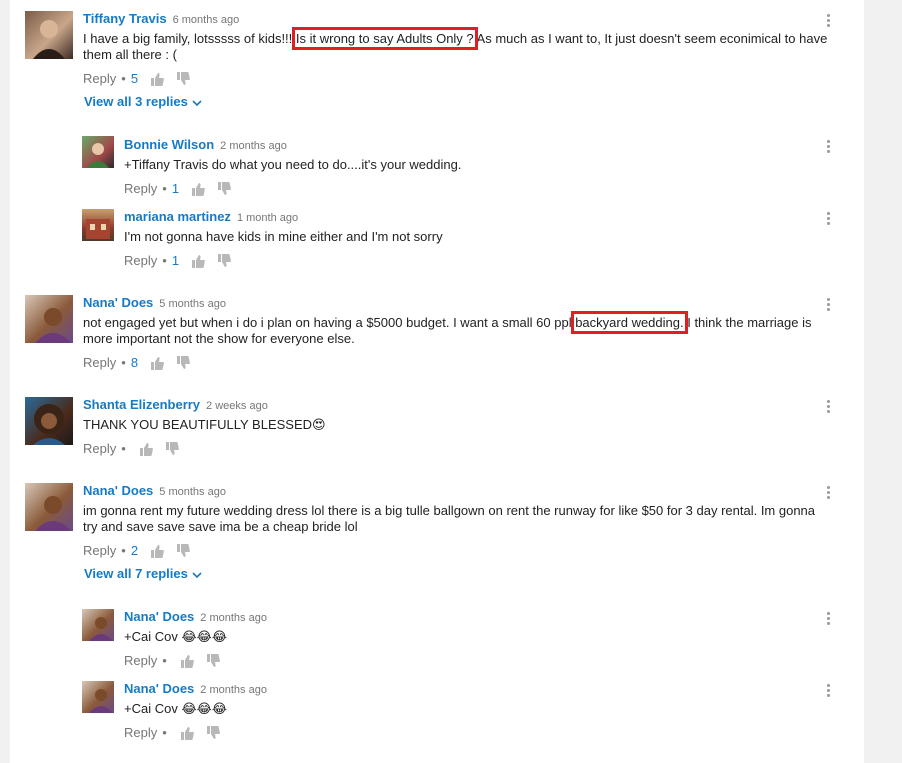 Image resolution: width=902 pixels, height=763 pixels. What do you see at coordinates (267, 218) in the screenshot?
I see `reply-time: 1 month ago` at bounding box center [267, 218].